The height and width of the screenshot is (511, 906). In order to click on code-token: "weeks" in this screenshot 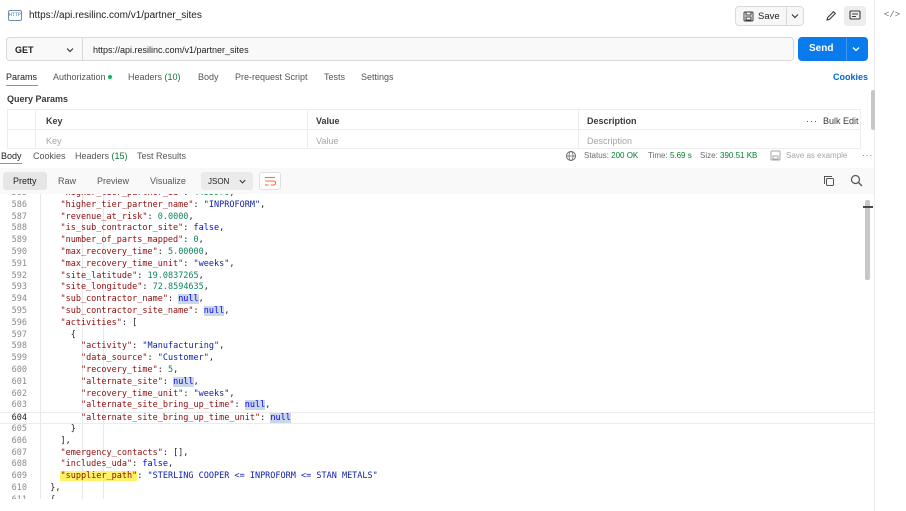, I will do `click(211, 393)`.